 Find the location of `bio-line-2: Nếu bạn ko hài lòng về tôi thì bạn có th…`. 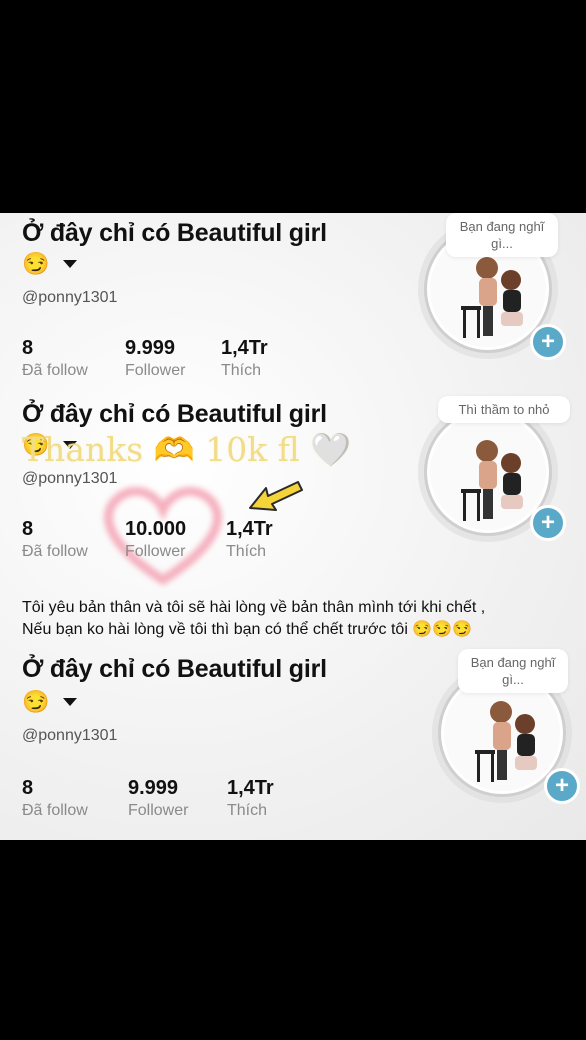

bio-line-2: Nếu bạn ko hài lòng về tôi thì bạn có th… is located at coordinates (247, 629).